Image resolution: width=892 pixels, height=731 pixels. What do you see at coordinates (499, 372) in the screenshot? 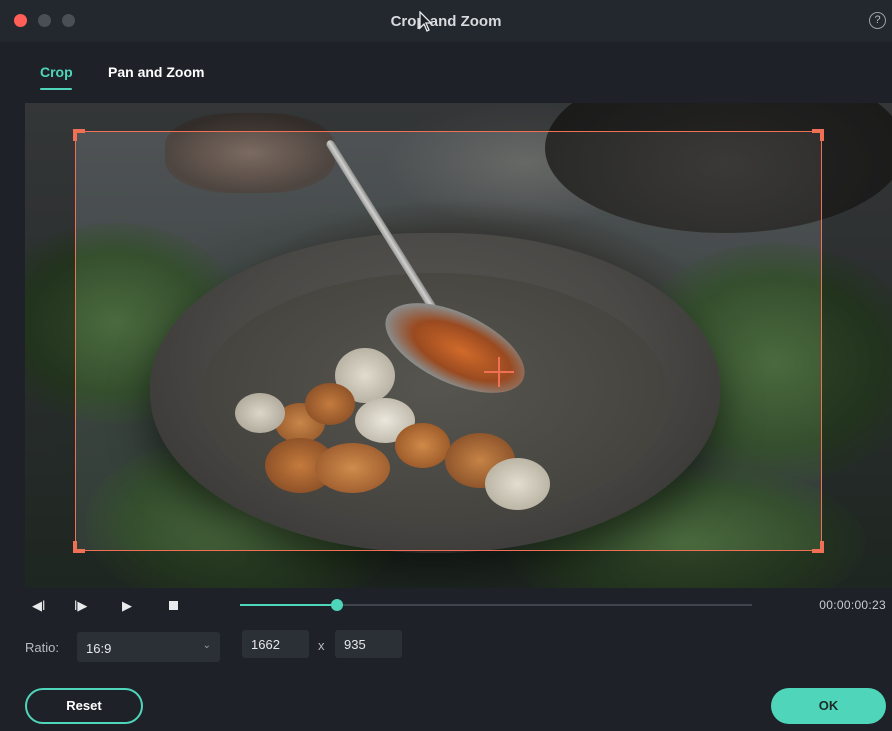
I see `crosshair-icon` at bounding box center [499, 372].